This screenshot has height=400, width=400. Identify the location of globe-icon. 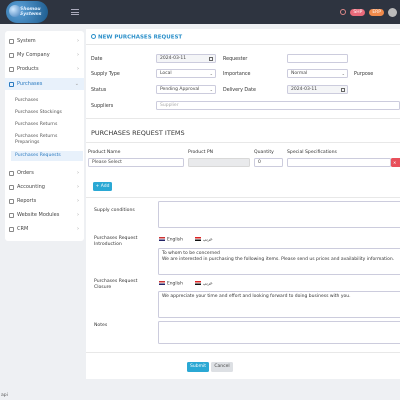
(11, 215).